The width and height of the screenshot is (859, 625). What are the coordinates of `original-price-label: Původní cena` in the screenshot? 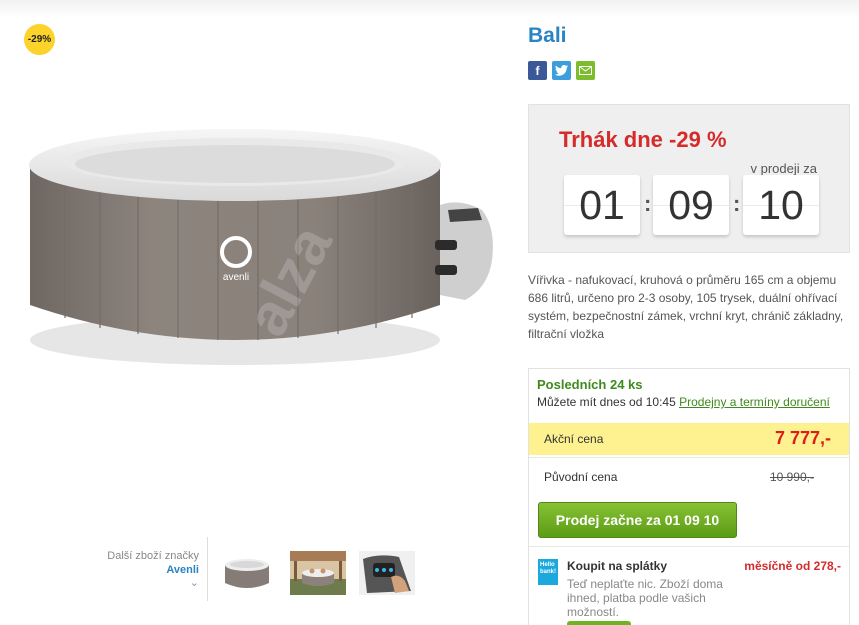 It's located at (581, 477).